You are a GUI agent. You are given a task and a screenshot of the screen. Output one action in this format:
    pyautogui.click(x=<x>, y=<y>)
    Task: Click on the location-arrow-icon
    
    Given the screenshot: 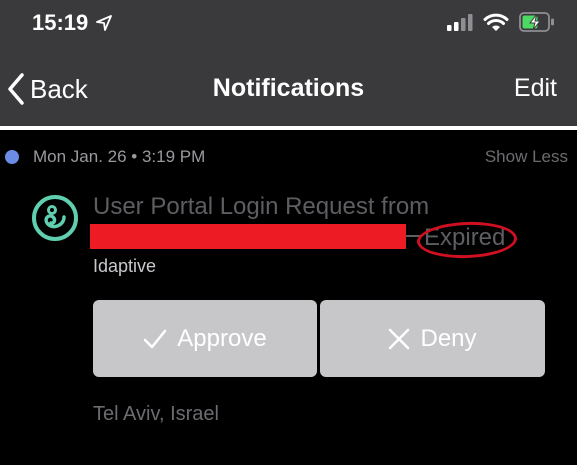 What is the action you would take?
    pyautogui.click(x=104, y=23)
    